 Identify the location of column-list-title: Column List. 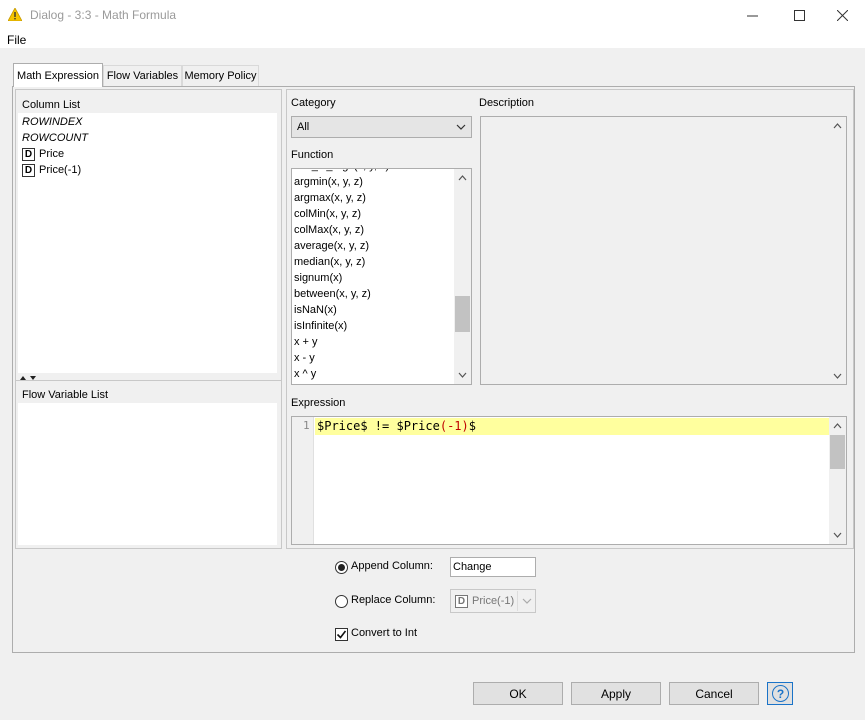
(51, 105).